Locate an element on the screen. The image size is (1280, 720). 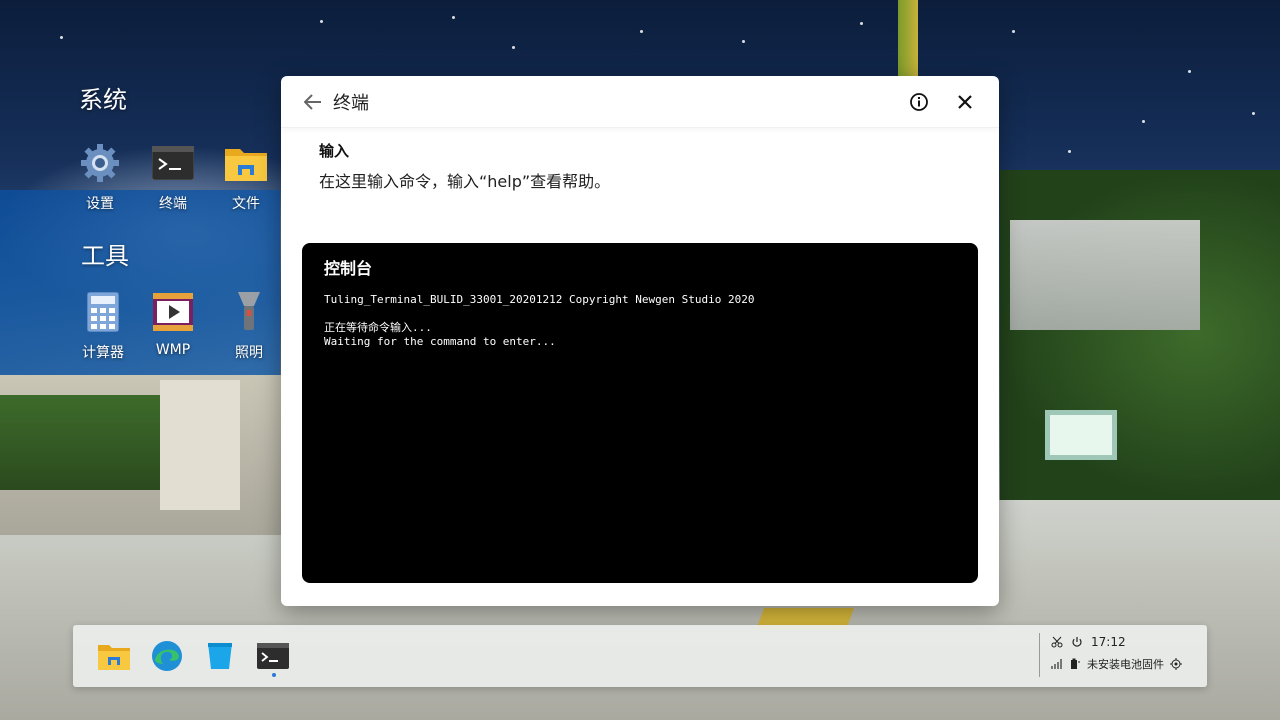
signal-icon is located at coordinates (1056, 664).